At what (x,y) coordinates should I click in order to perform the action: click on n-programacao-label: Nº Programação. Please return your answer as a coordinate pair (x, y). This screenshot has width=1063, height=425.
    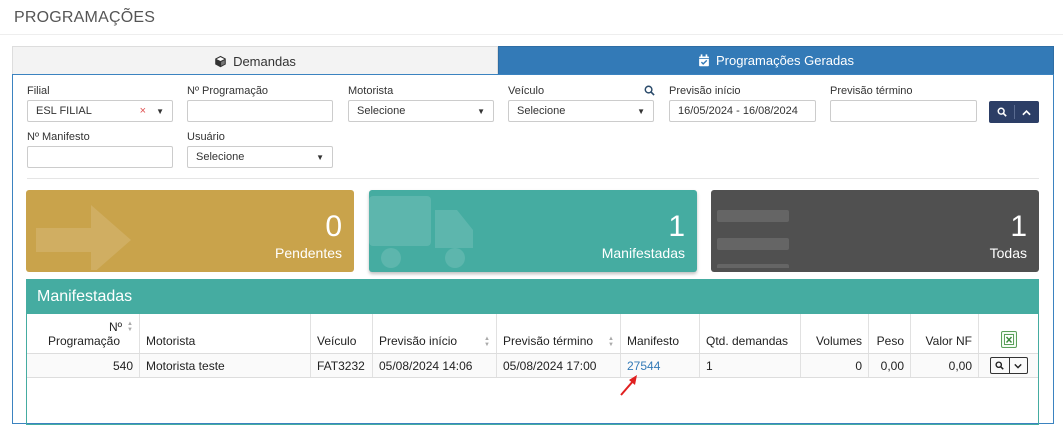
    Looking at the image, I should click on (228, 91).